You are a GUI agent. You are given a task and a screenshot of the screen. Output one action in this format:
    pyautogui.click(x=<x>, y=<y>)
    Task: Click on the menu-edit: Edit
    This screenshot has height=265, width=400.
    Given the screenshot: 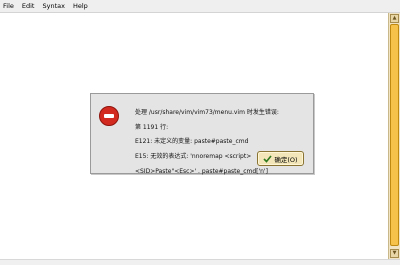 What is the action you would take?
    pyautogui.click(x=28, y=6)
    